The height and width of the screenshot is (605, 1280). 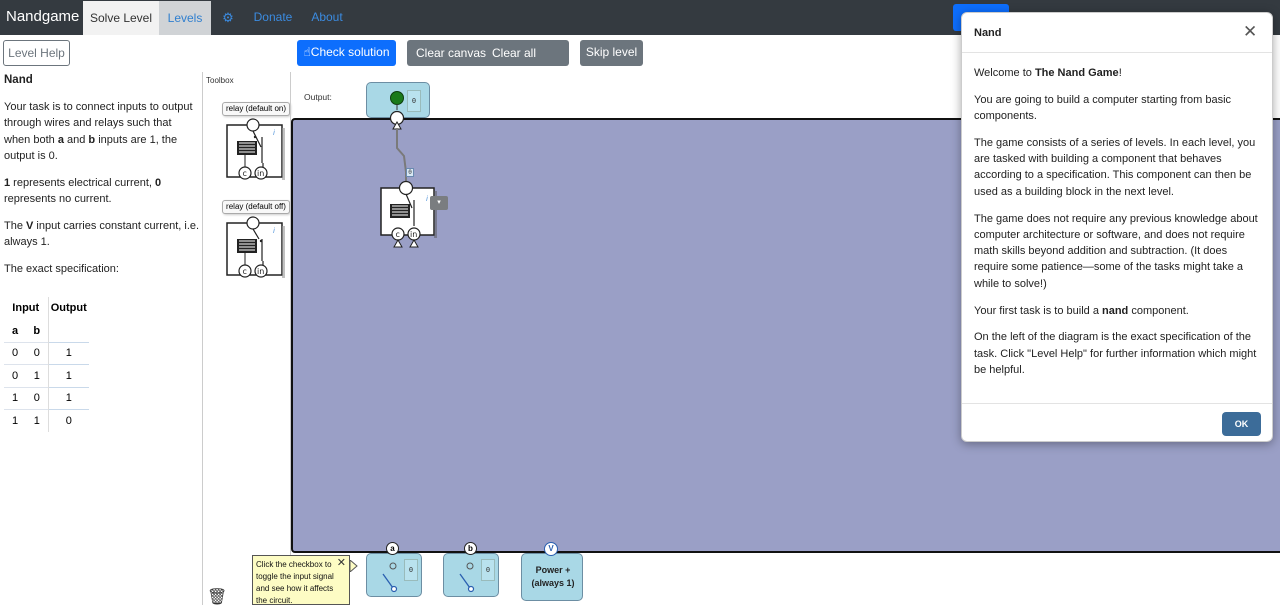 What do you see at coordinates (410, 172) in the screenshot?
I see `wire-value-badge: 0` at bounding box center [410, 172].